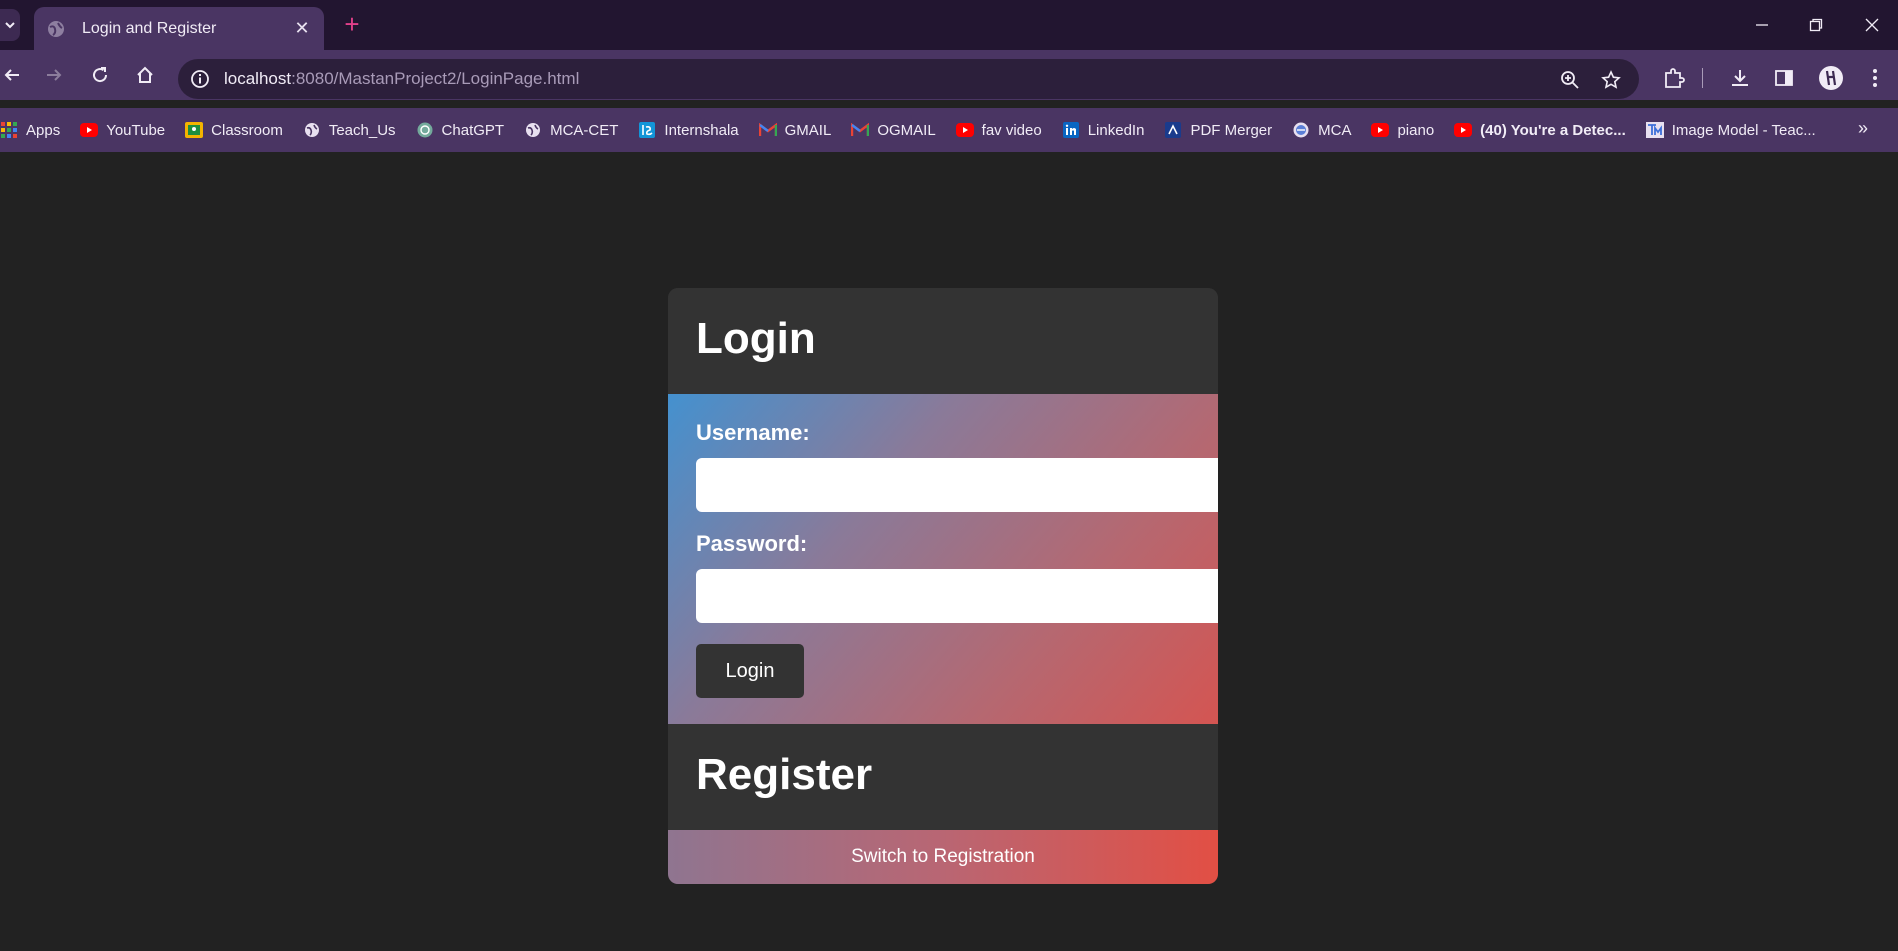 This screenshot has height=951, width=1898. I want to click on bookmark-item: PDF Merger, so click(1218, 130).